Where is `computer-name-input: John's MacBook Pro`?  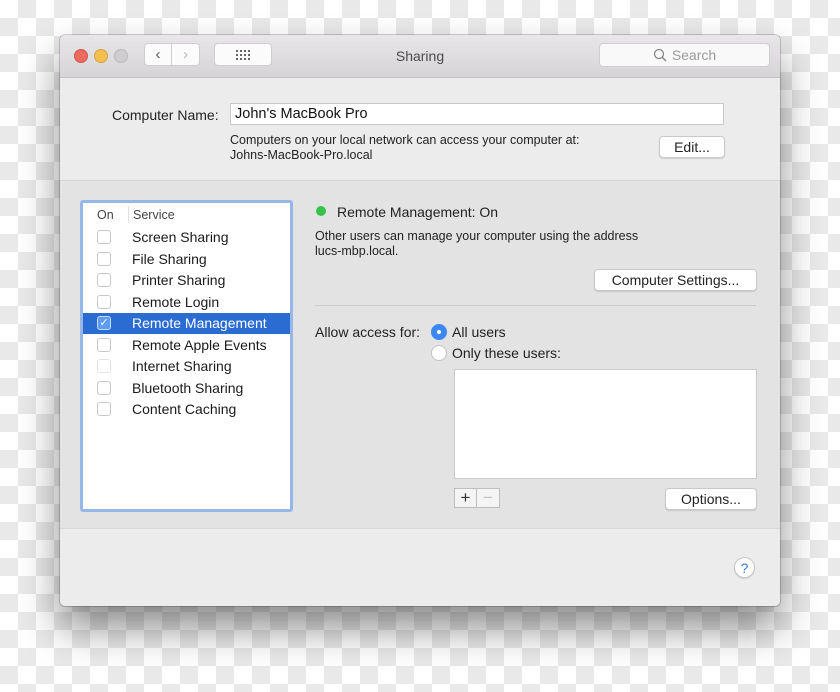 computer-name-input: John's MacBook Pro is located at coordinates (477, 114).